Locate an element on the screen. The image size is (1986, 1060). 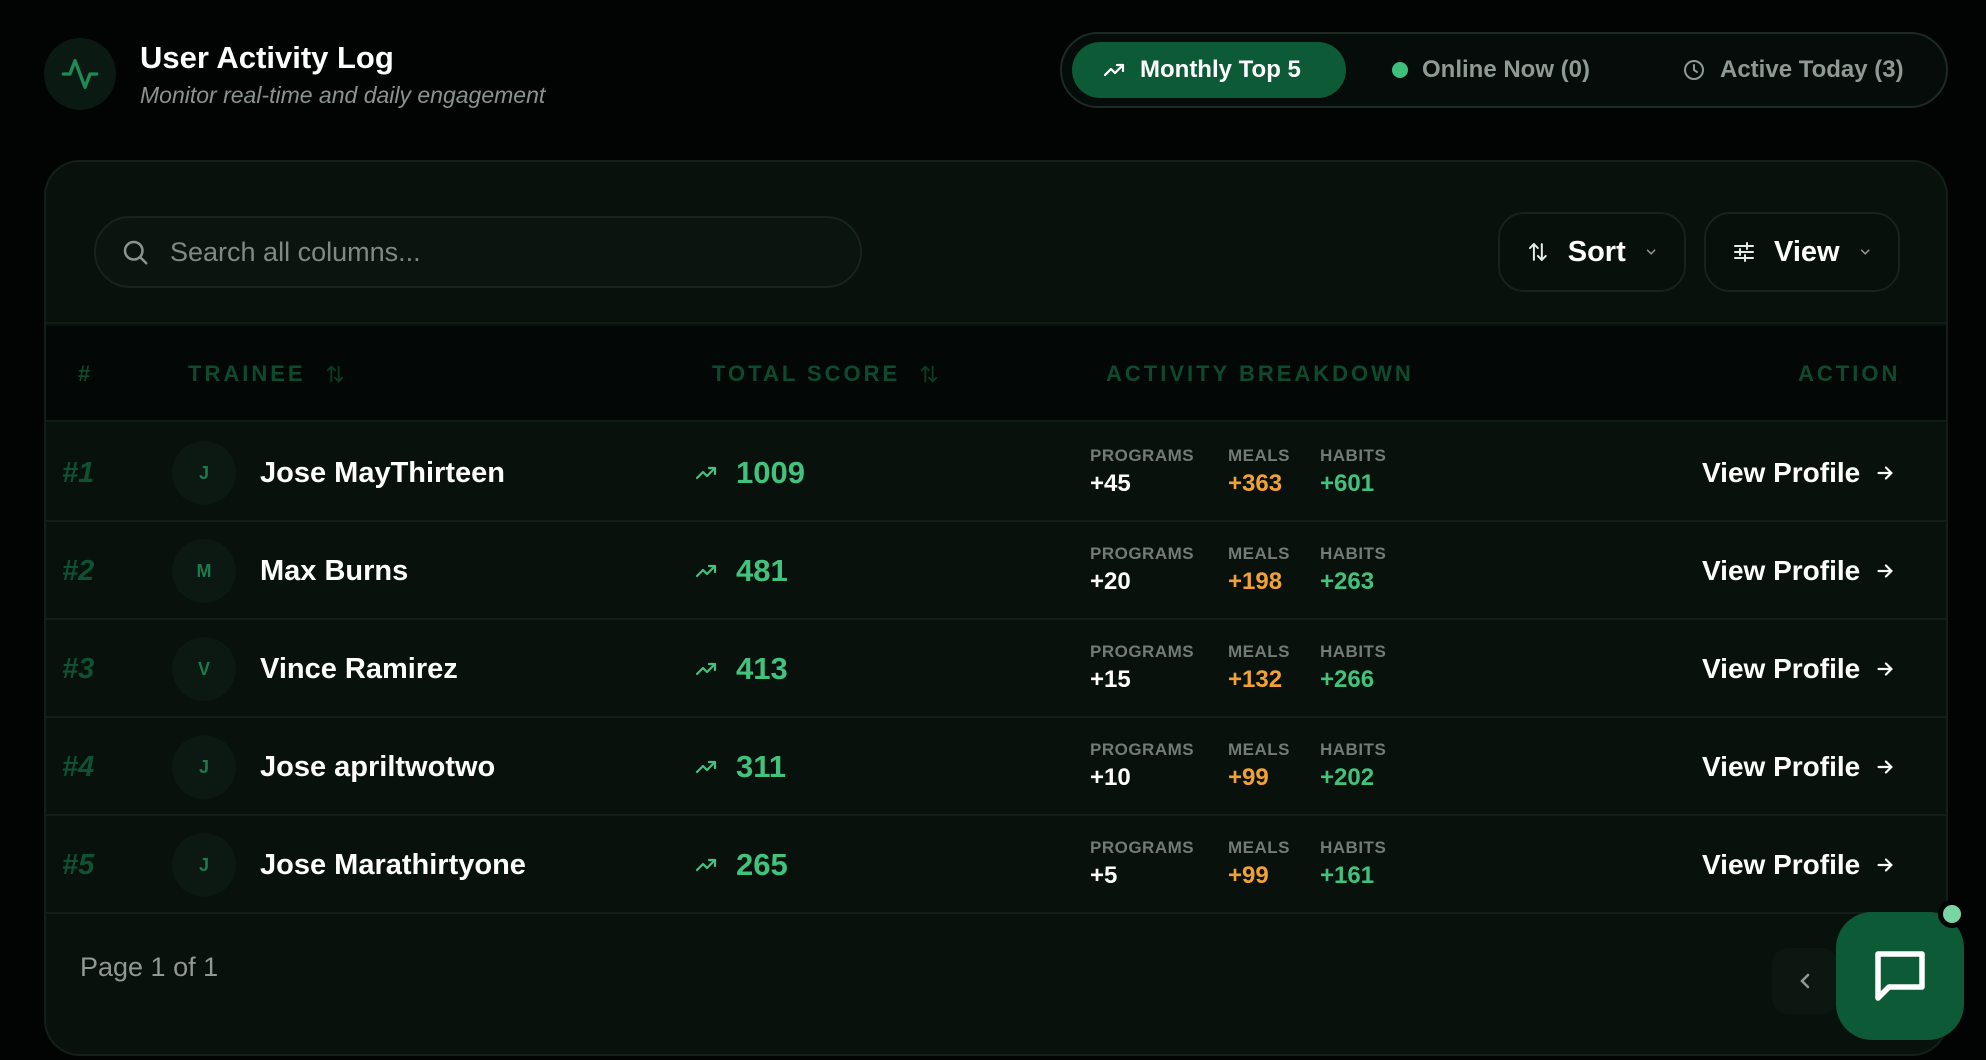
rank-number: #2 is located at coordinates (78, 570).